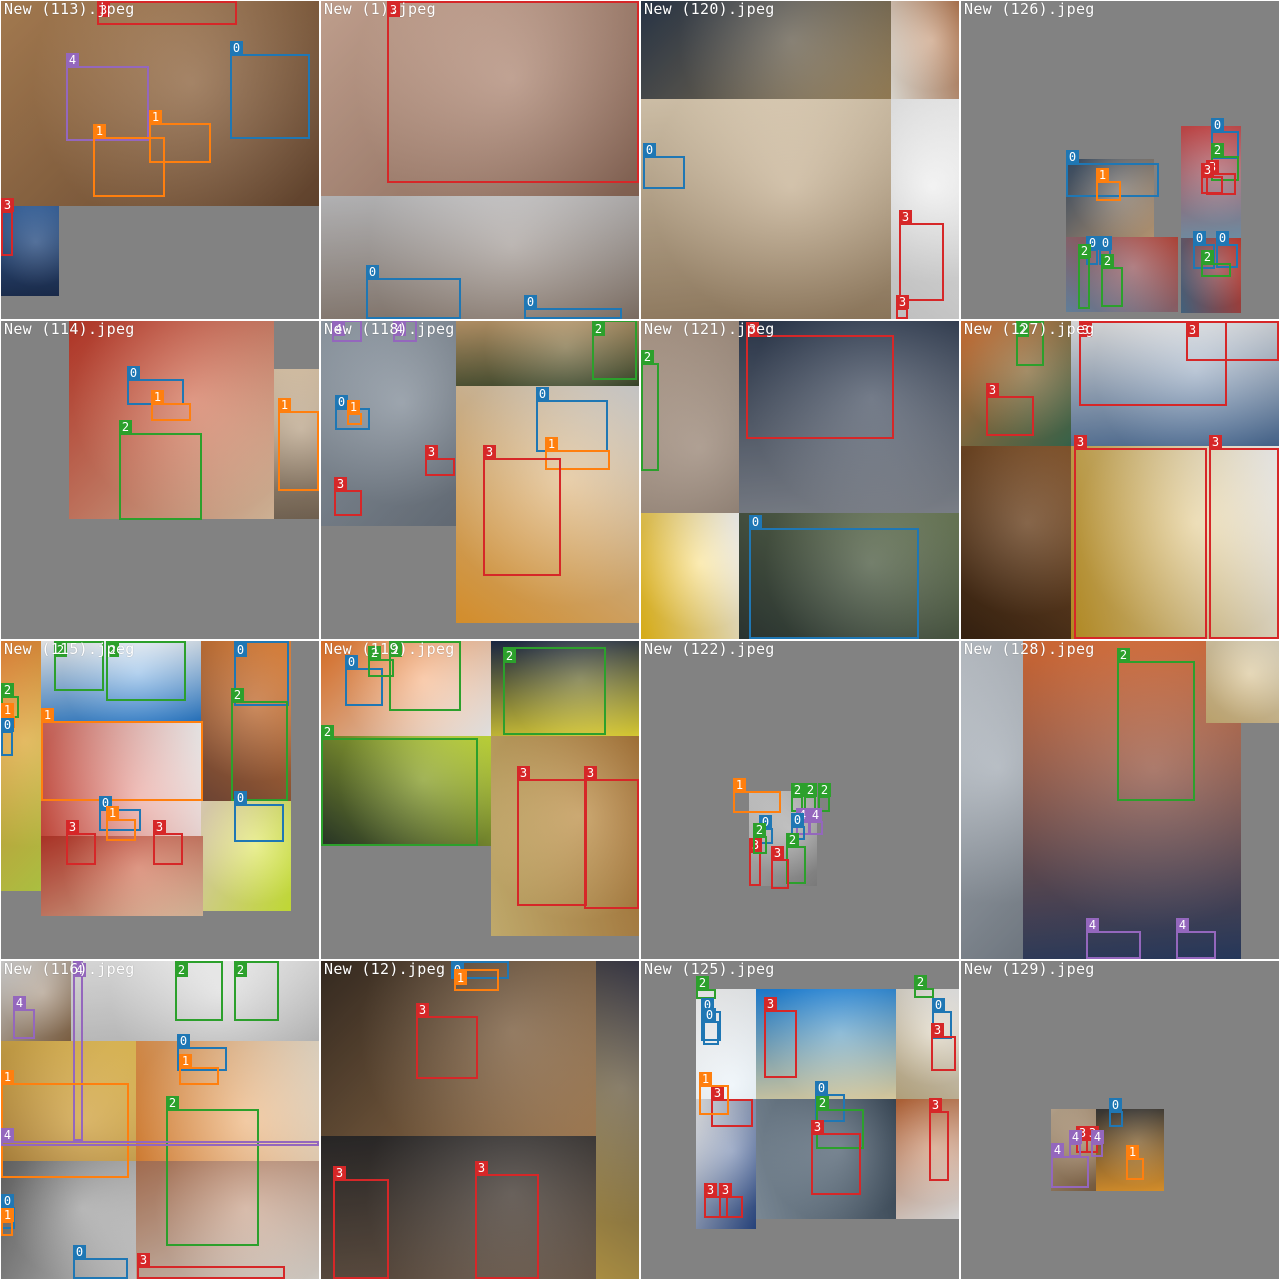 The width and height of the screenshot is (1280, 1280). I want to click on mosaic-tile: New (116).jpeg 2 2 4 4 0 1 1 2 4 0 1 0 3, so click(160, 1120).